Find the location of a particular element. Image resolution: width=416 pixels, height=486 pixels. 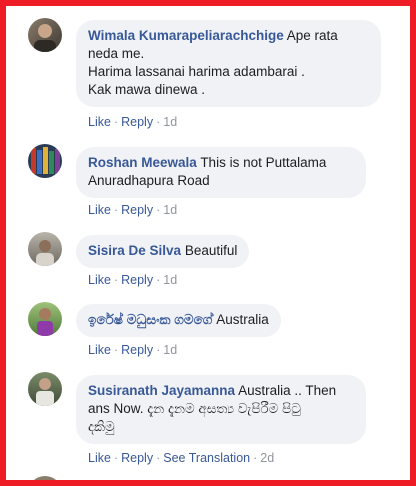

comment-author: Sisira De Silva is located at coordinates (134, 250).